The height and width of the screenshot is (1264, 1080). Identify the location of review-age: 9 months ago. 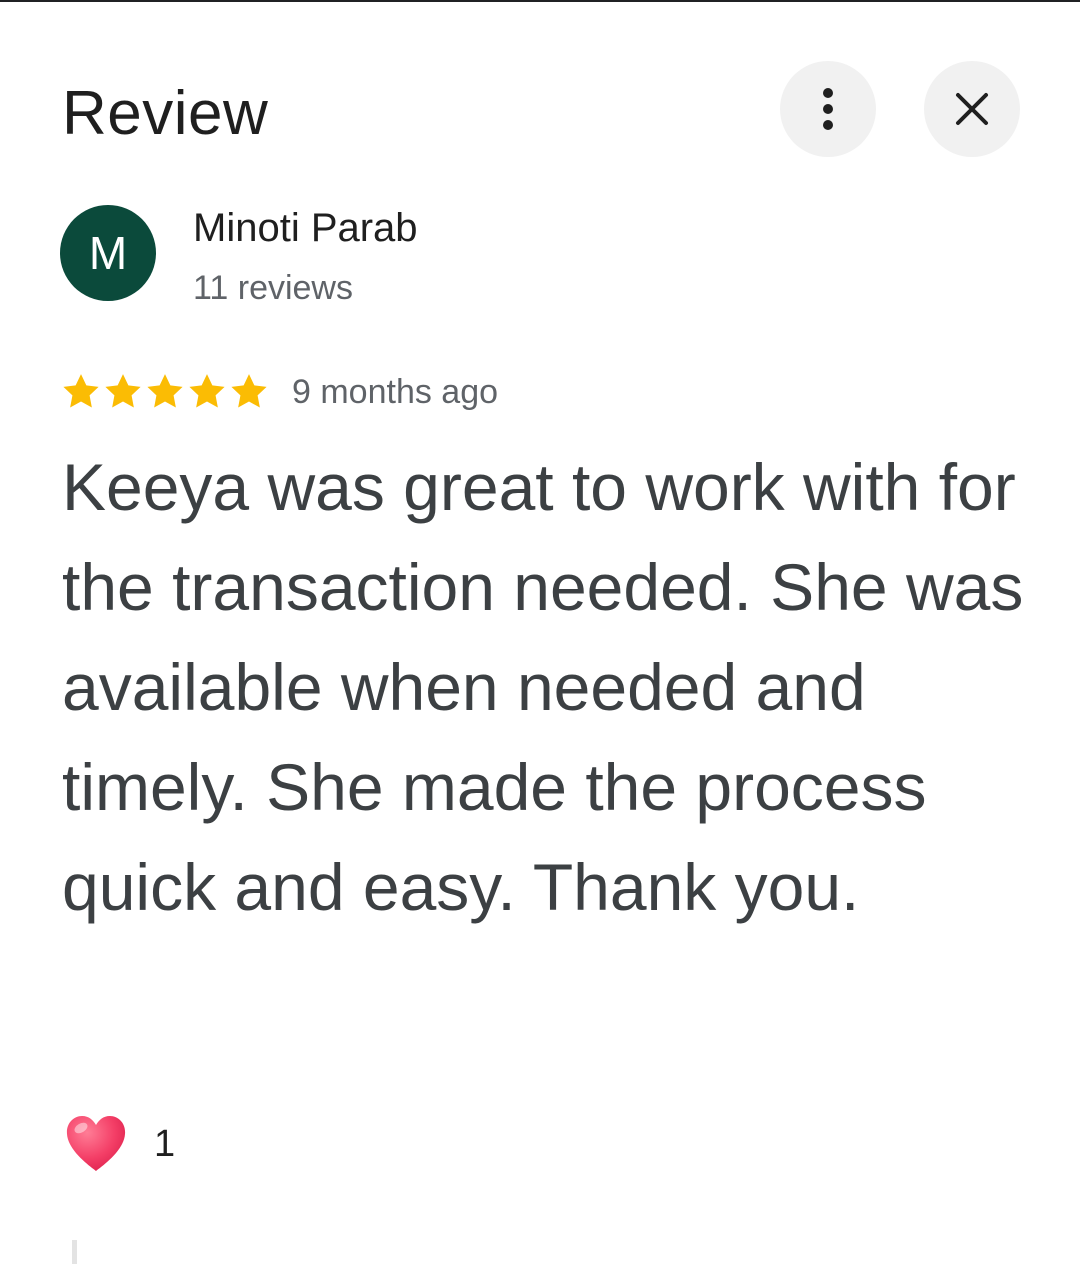
(395, 392).